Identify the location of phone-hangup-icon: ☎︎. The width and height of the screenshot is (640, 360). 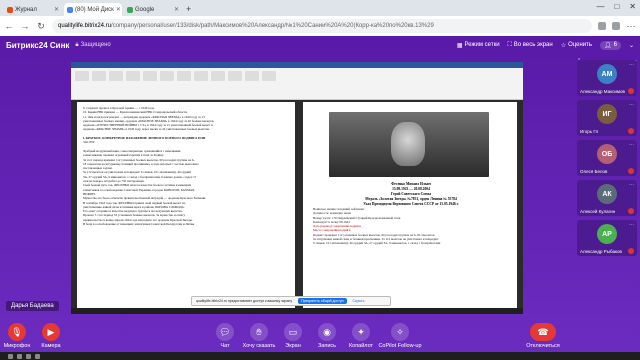
(543, 332).